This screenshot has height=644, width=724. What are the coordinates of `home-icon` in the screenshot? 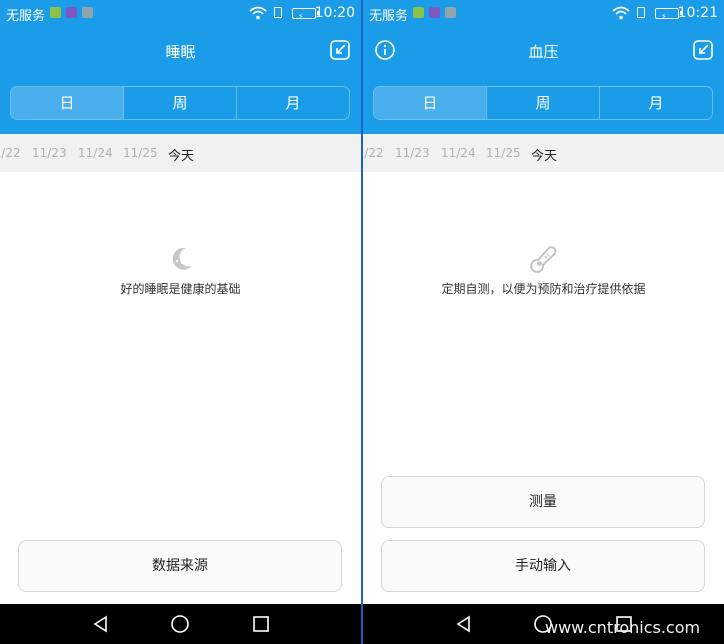 It's located at (180, 624).